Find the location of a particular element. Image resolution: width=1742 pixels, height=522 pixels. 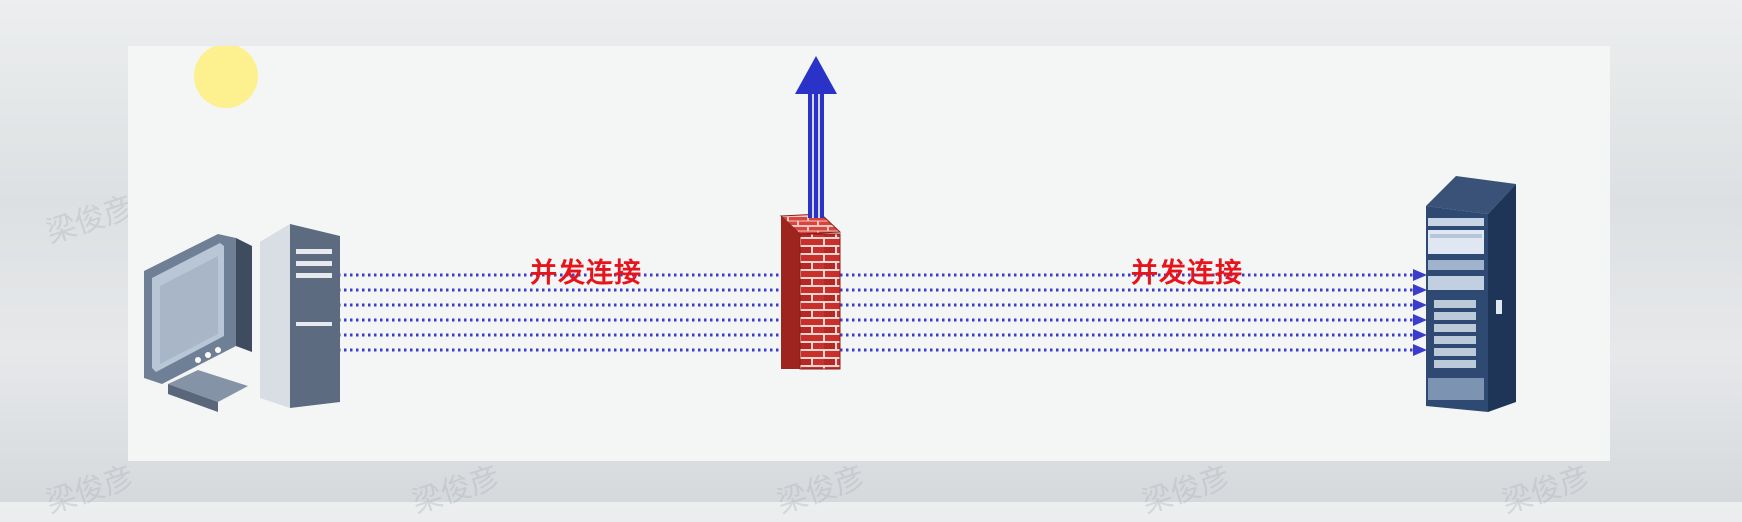

upward-arrow-icon is located at coordinates (816, 137).